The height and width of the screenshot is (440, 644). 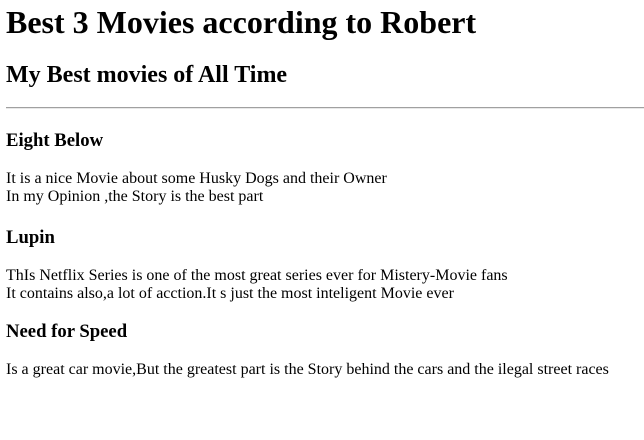 What do you see at coordinates (67, 331) in the screenshot?
I see `movie-title: Need for Speed` at bounding box center [67, 331].